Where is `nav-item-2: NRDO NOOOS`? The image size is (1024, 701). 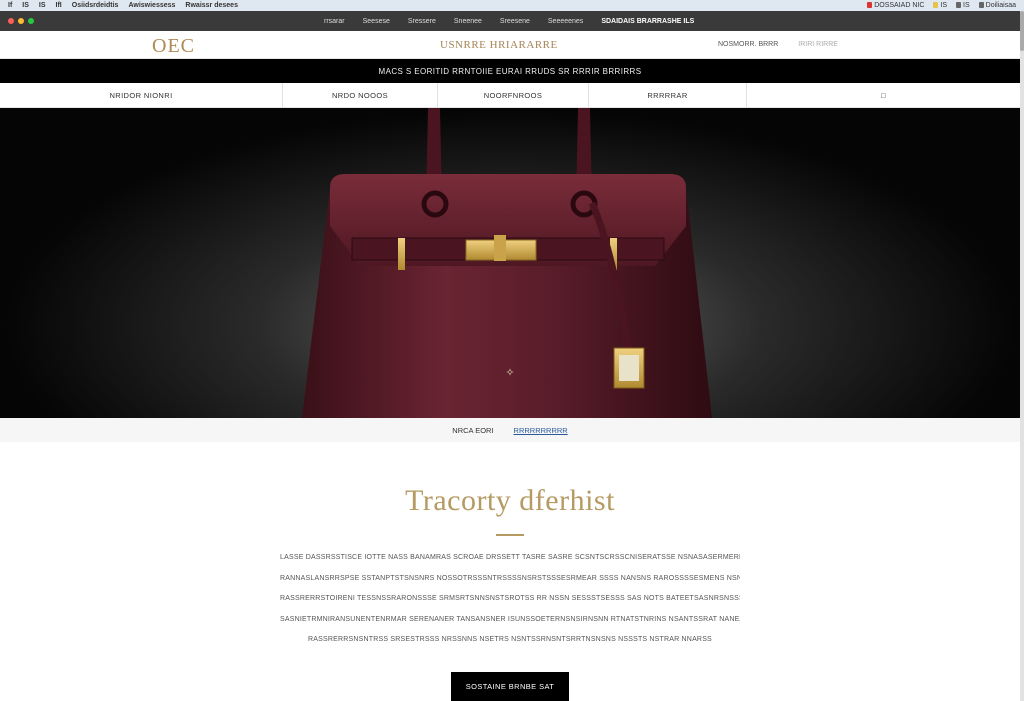 nav-item-2: NRDO NOOOS is located at coordinates (360, 95).